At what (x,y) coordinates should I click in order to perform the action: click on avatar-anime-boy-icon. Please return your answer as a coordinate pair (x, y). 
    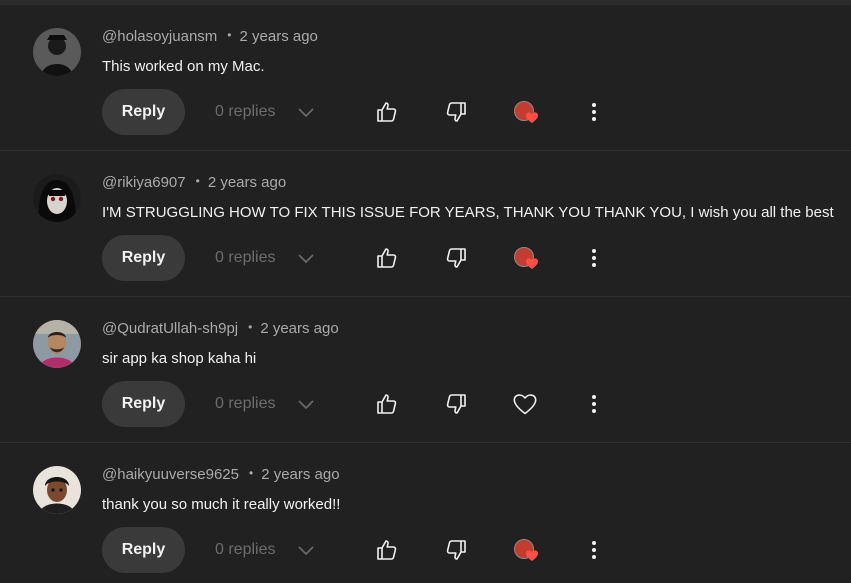
    Looking at the image, I should click on (57, 490).